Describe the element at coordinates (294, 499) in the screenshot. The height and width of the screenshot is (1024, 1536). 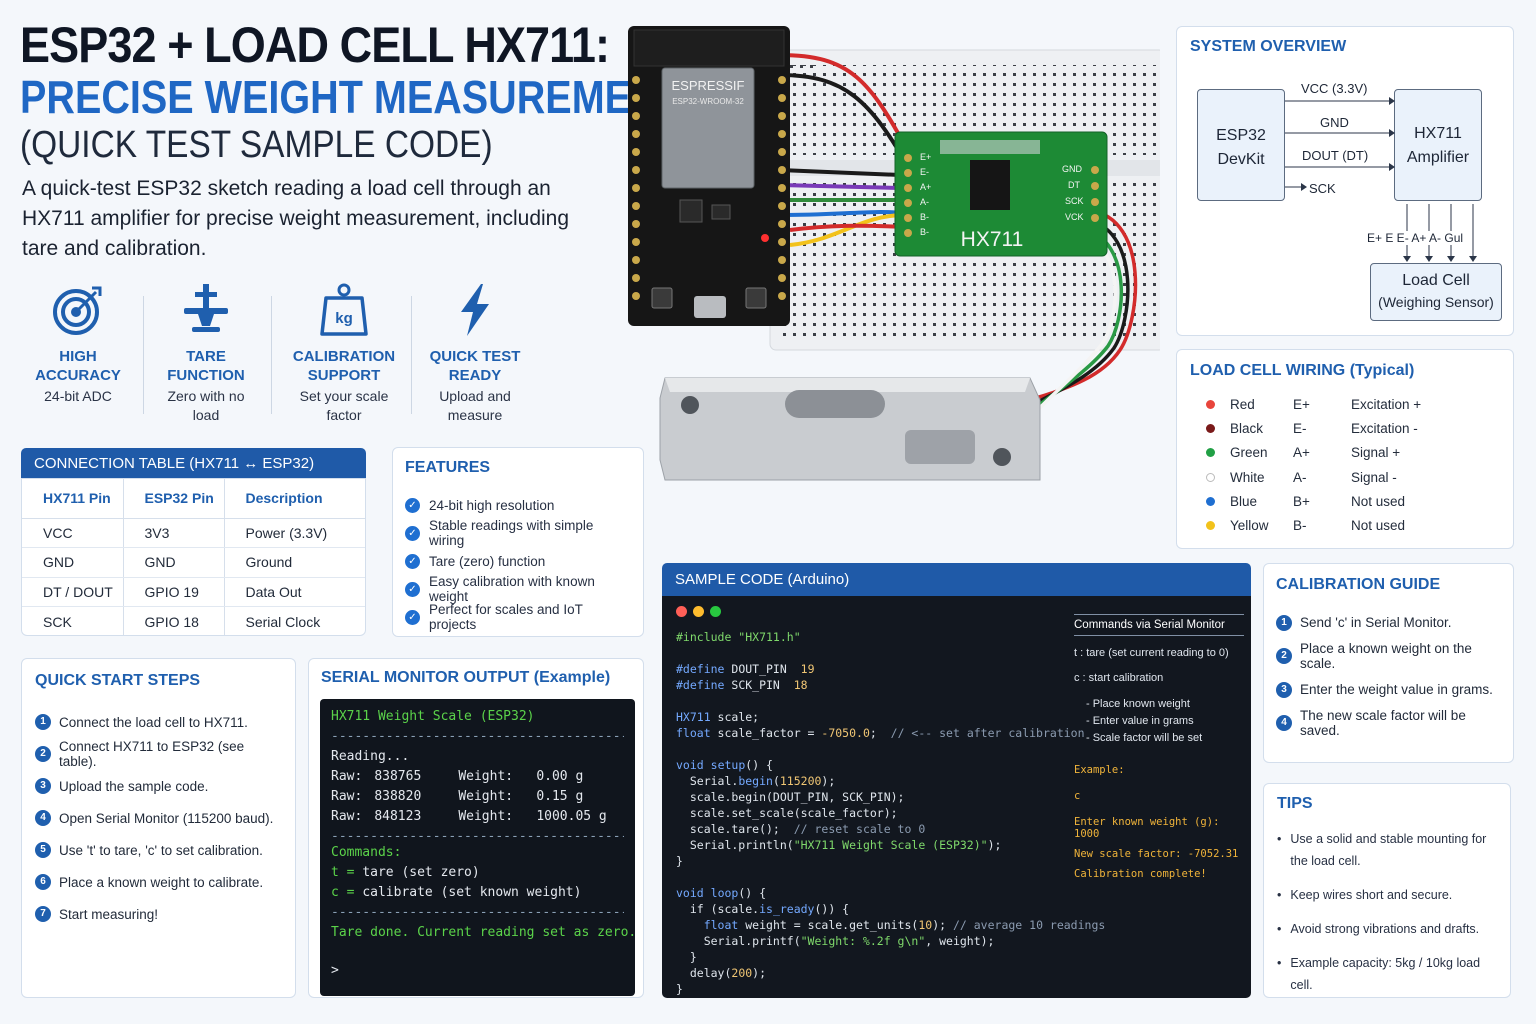
I see `column-header: Description` at that location.